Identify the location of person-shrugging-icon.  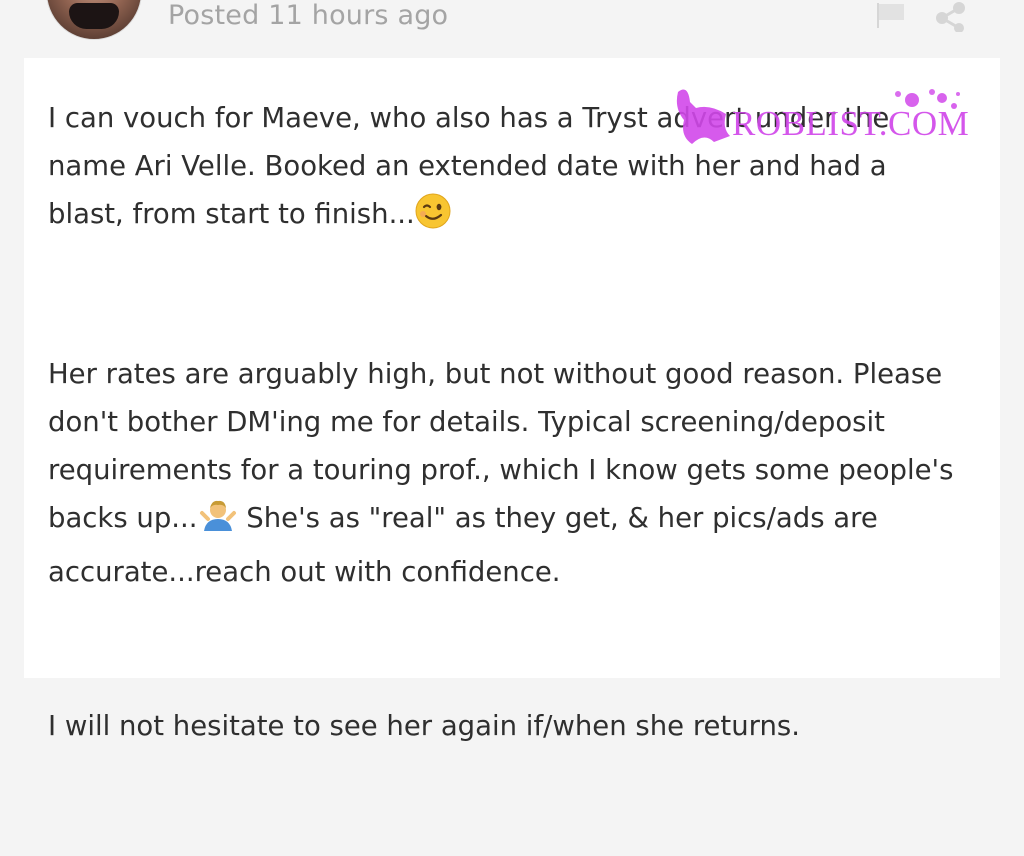
(218, 522).